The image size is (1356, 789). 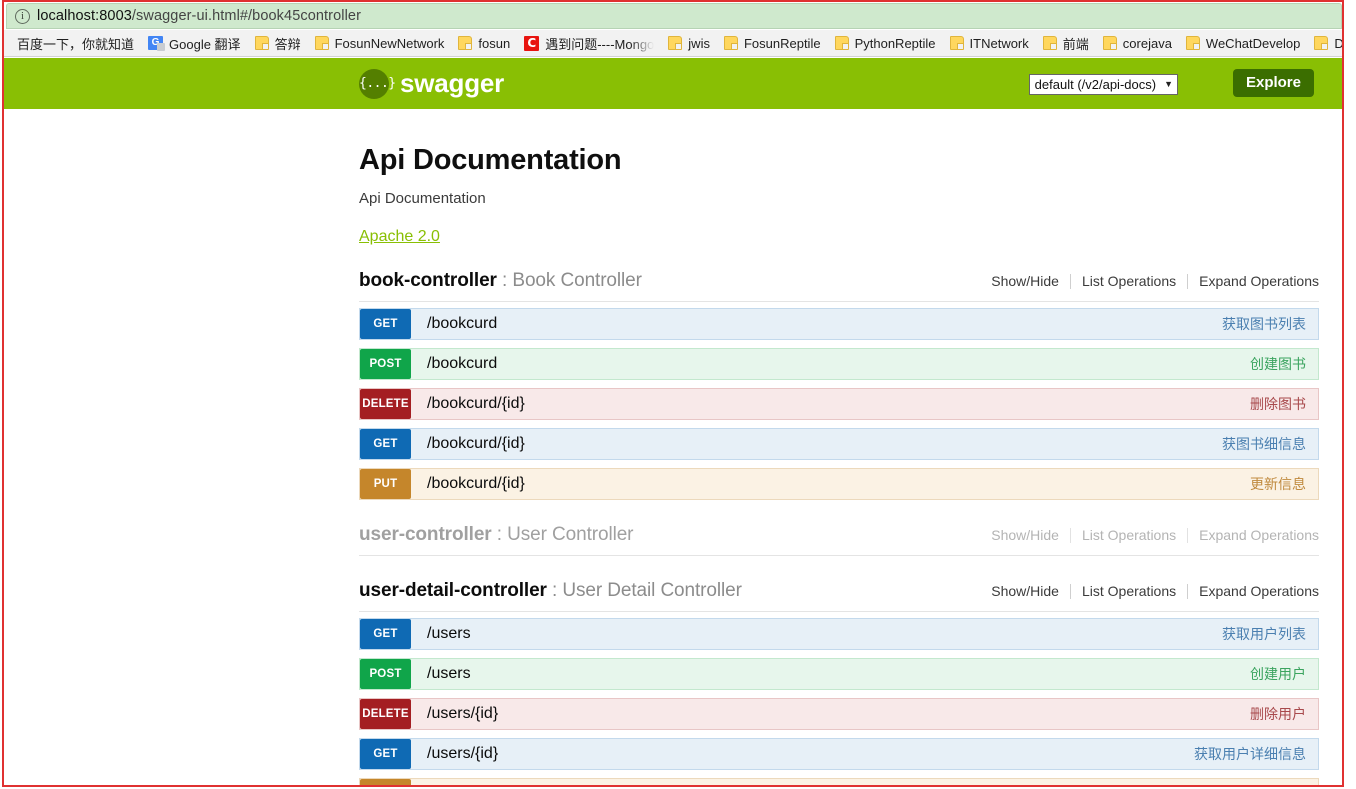 I want to click on resource-title: user-controller : User Controller, so click(x=496, y=535).